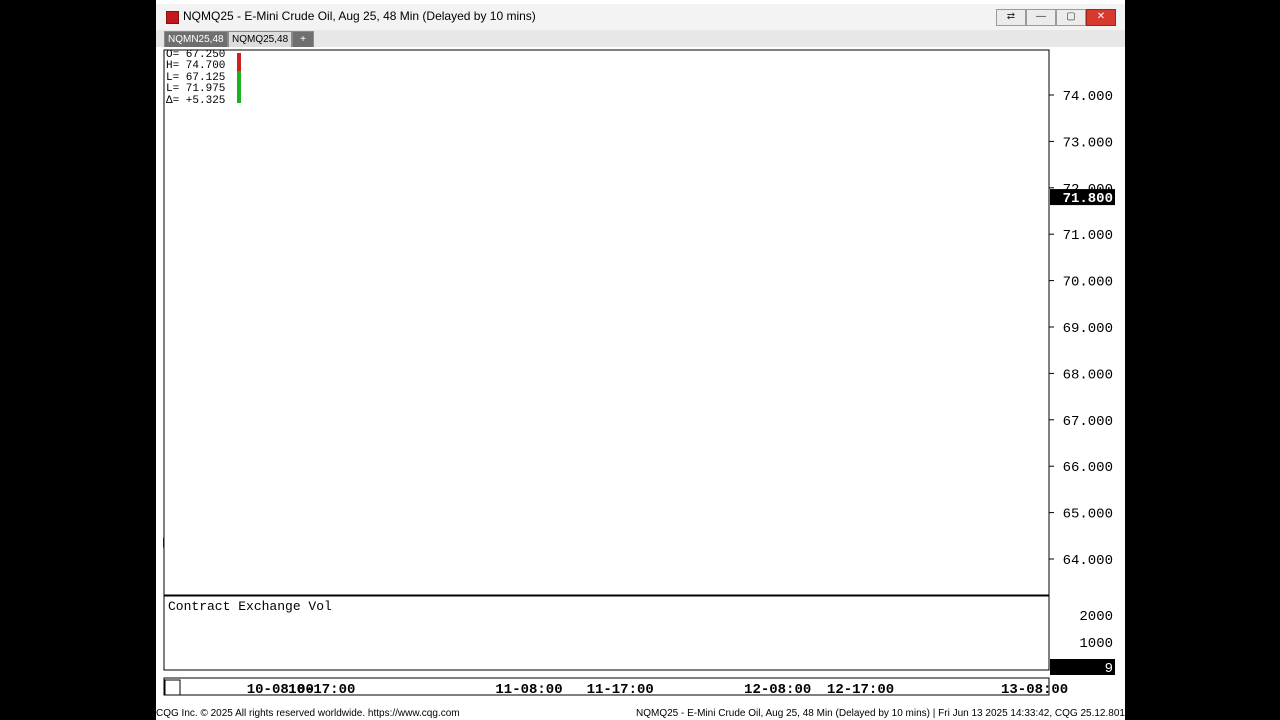 The image size is (1280, 720). I want to click on tab-nqmq25: NQMQ25,48, so click(260, 39).